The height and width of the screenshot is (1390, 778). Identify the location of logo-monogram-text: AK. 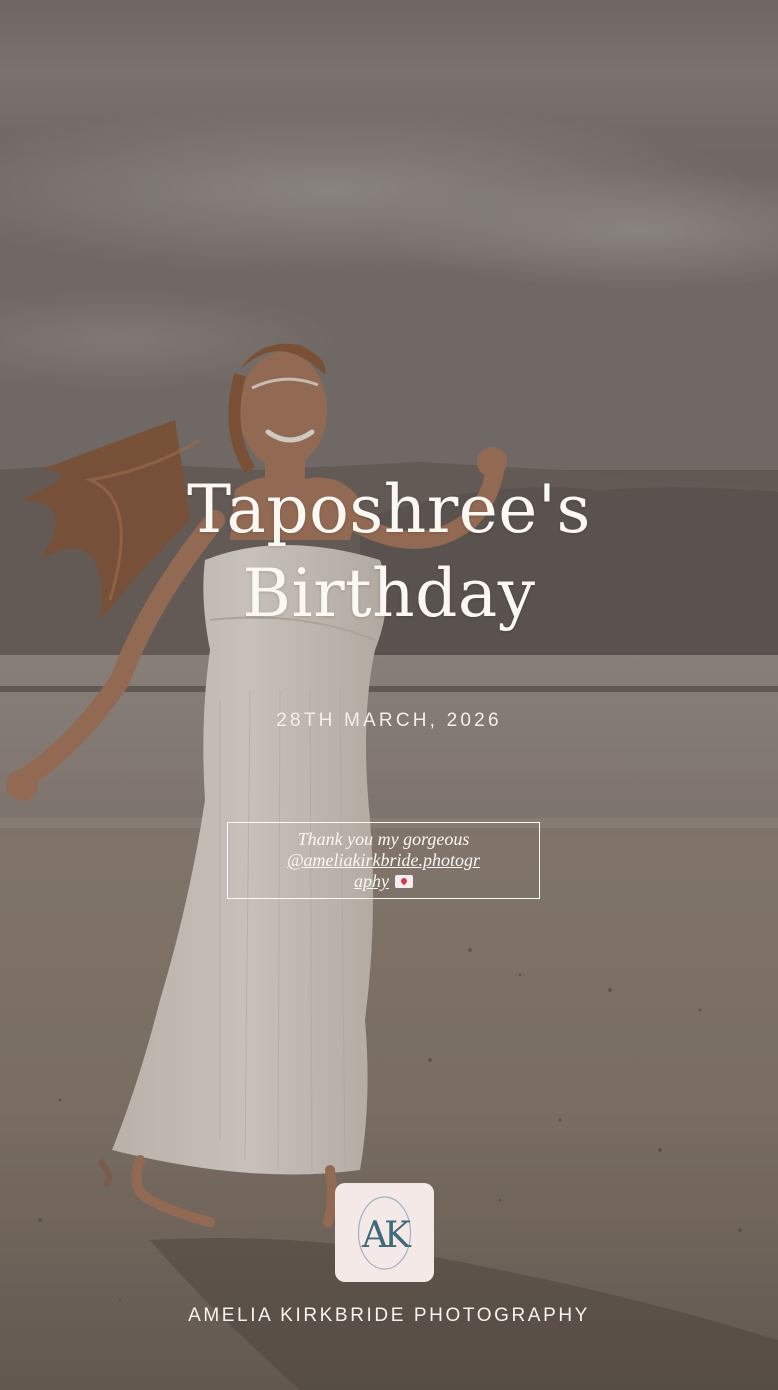
(386, 1235).